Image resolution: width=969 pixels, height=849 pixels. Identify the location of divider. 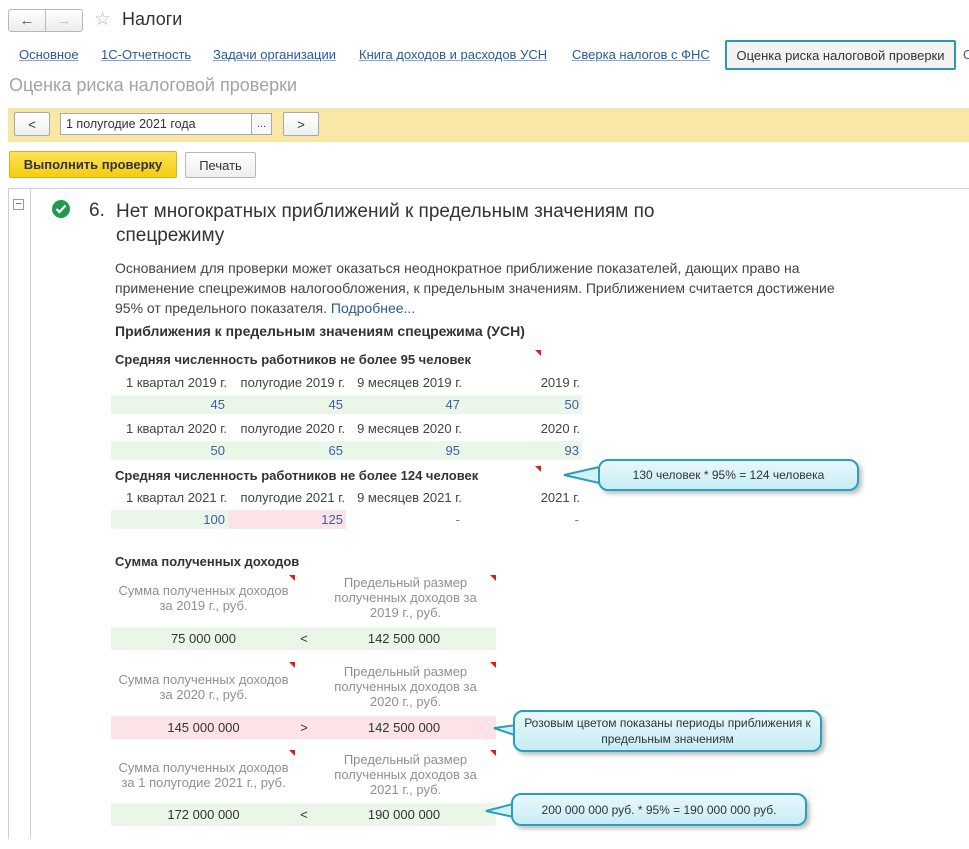
(488, 188).